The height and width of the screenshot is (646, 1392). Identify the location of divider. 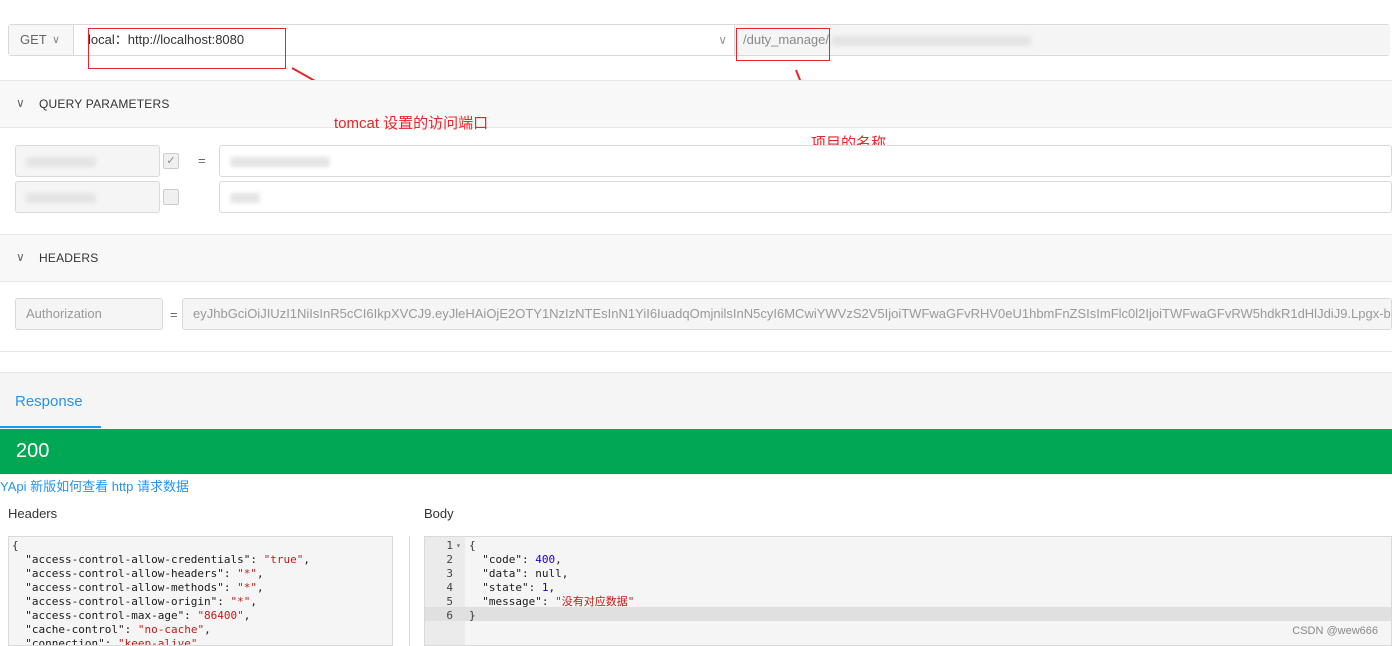
(696, 351).